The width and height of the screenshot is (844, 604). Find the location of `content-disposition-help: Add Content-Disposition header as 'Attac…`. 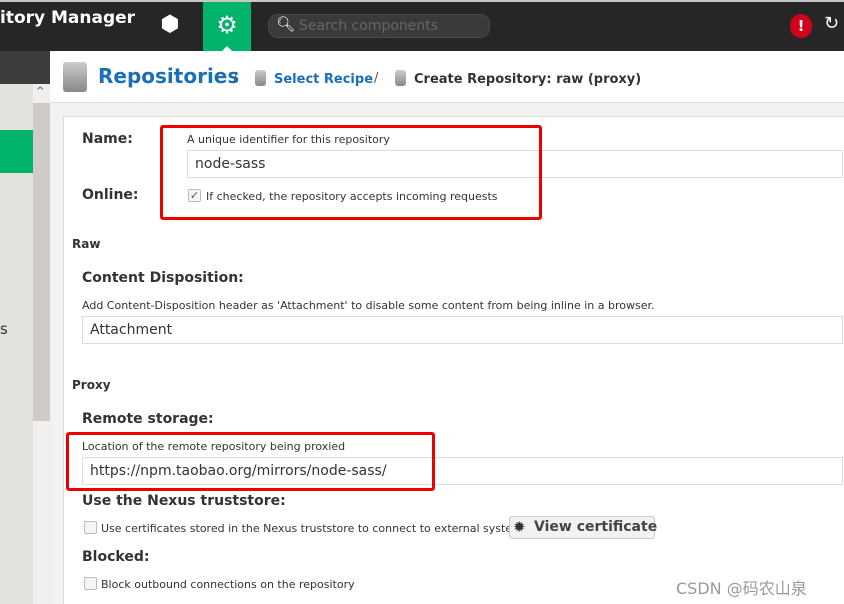

content-disposition-help: Add Content-Disposition header as 'Attac… is located at coordinates (368, 305).